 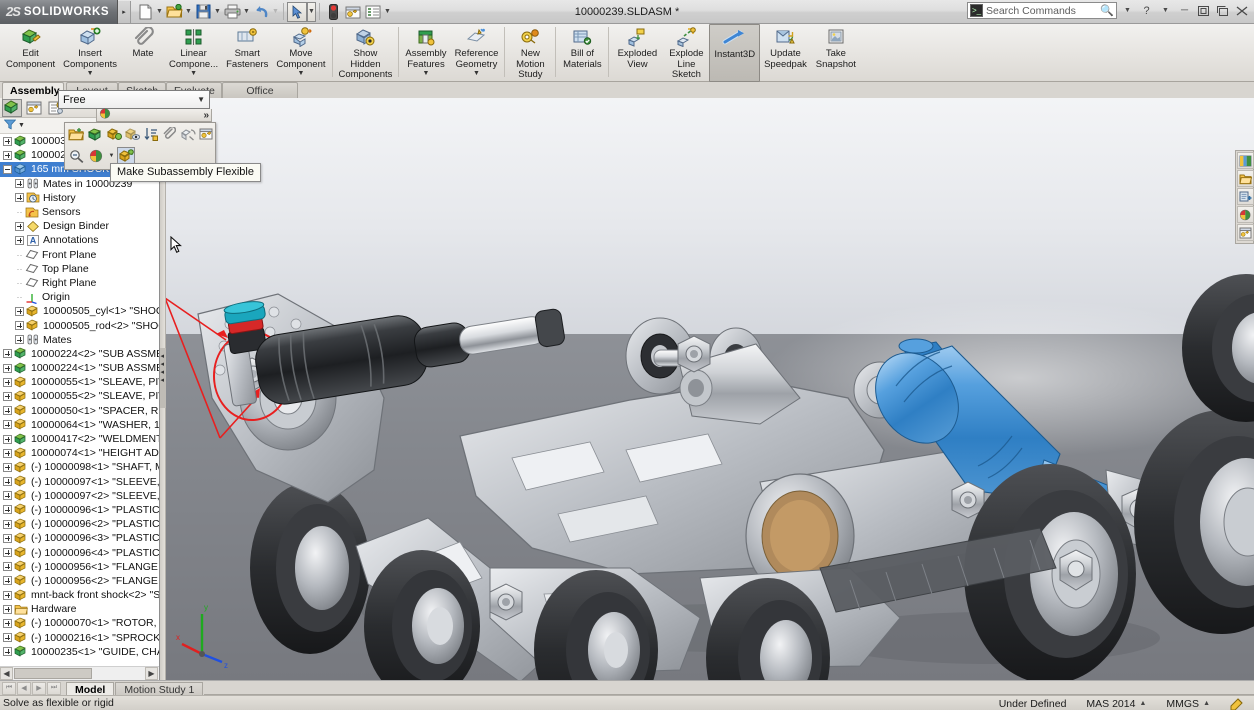 What do you see at coordinates (1127, 10) in the screenshot?
I see `search-dropdown: ▼` at bounding box center [1127, 10].